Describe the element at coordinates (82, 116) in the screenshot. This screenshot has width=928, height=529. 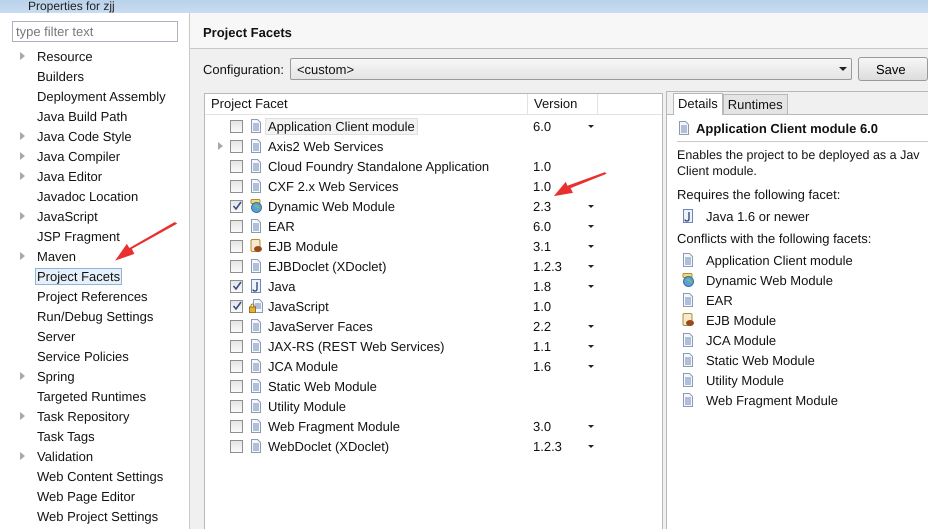
I see `sidebar-item: Java Build Path` at that location.